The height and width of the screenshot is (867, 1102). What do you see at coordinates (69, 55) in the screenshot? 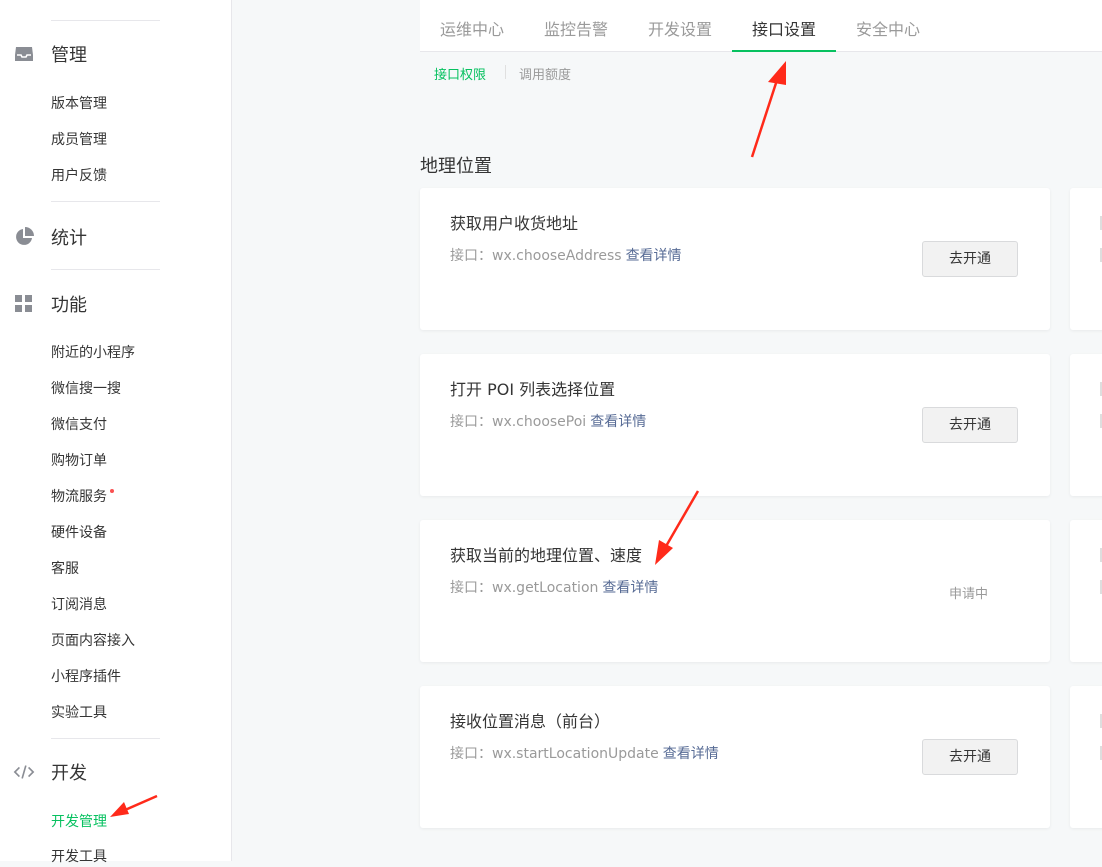
I see `sidebar-group-label: 管理` at bounding box center [69, 55].